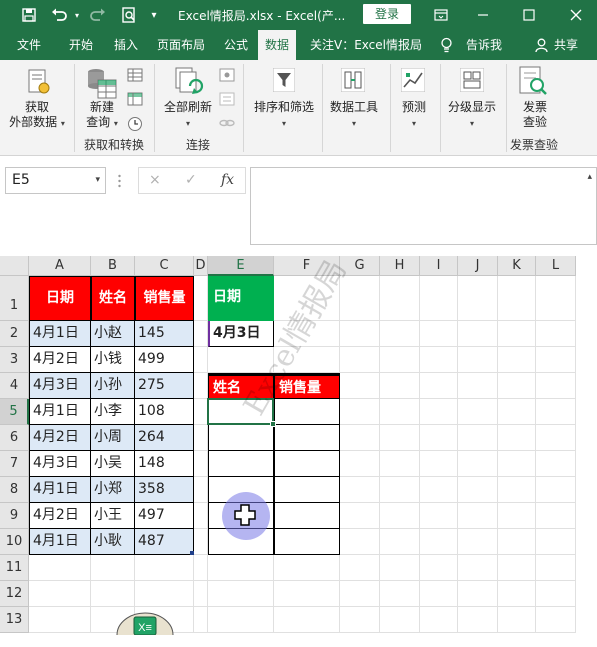 The image size is (597, 647). Describe the element at coordinates (154, 15) in the screenshot. I see `customize-toolbar-icon: ▾` at that location.